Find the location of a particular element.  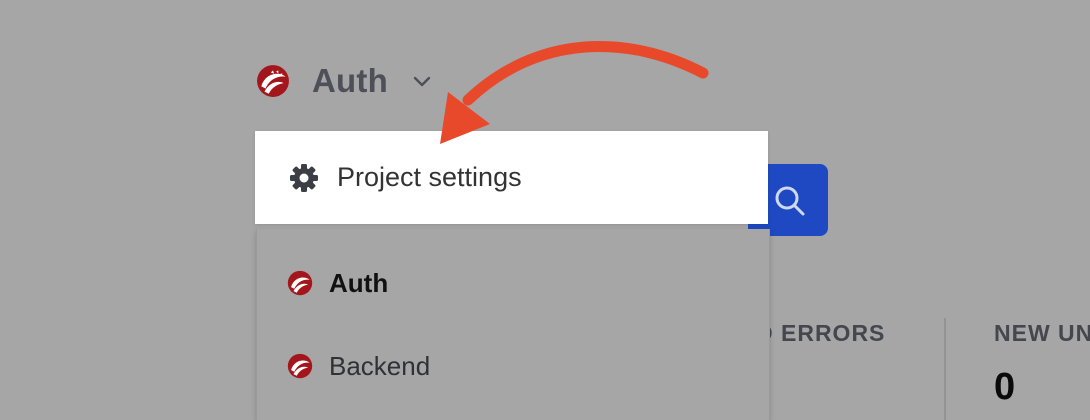

project-option-backend: Backend is located at coordinates (358, 366).